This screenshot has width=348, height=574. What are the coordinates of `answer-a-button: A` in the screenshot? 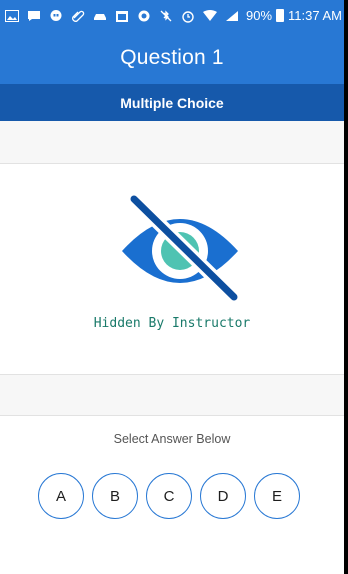 It's located at (61, 496).